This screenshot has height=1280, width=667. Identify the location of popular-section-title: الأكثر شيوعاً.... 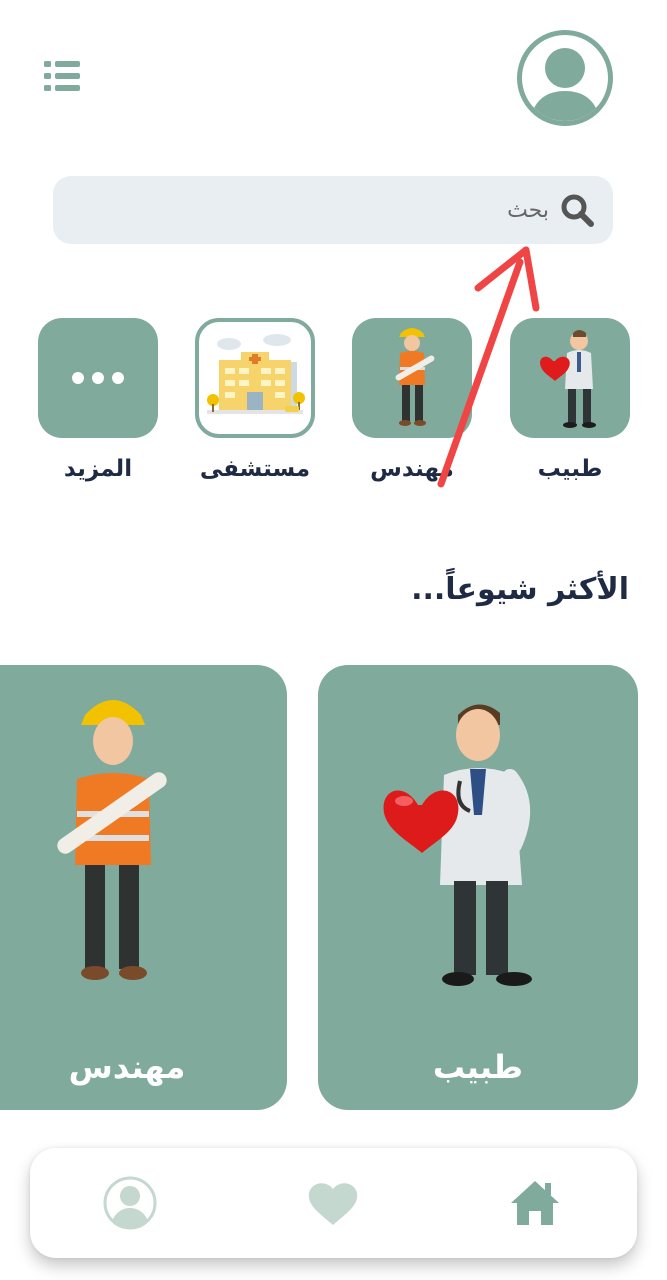
(520, 589).